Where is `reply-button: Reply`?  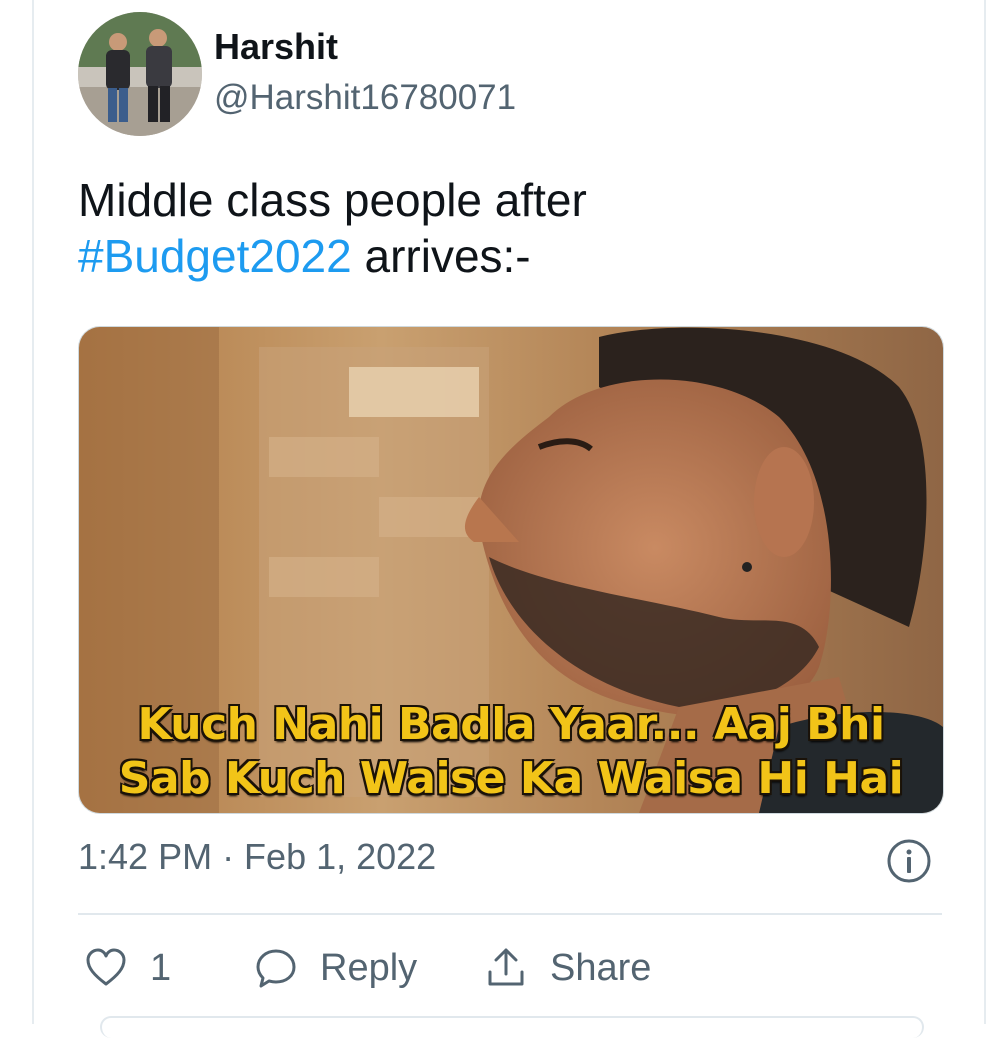
reply-button: Reply is located at coordinates (335, 968).